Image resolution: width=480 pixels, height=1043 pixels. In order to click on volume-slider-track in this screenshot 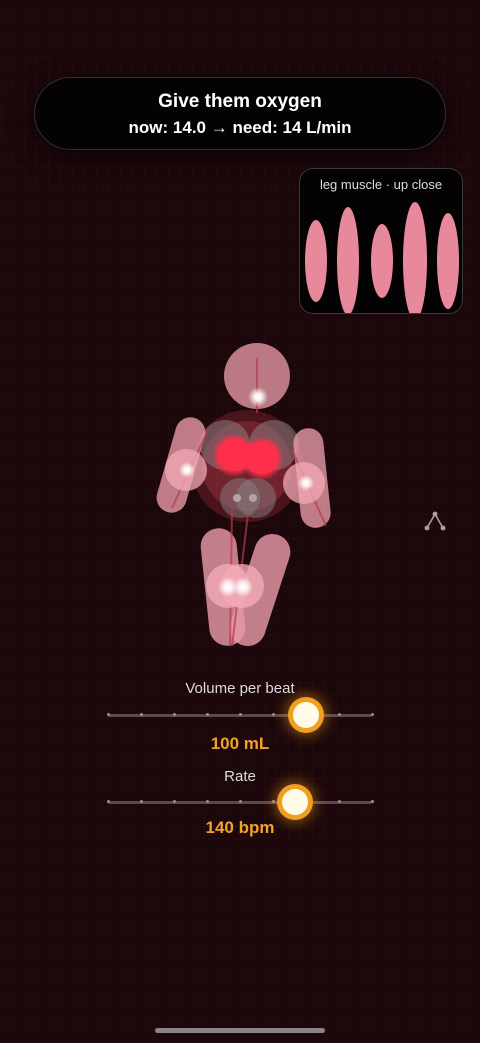, I will do `click(240, 715)`.